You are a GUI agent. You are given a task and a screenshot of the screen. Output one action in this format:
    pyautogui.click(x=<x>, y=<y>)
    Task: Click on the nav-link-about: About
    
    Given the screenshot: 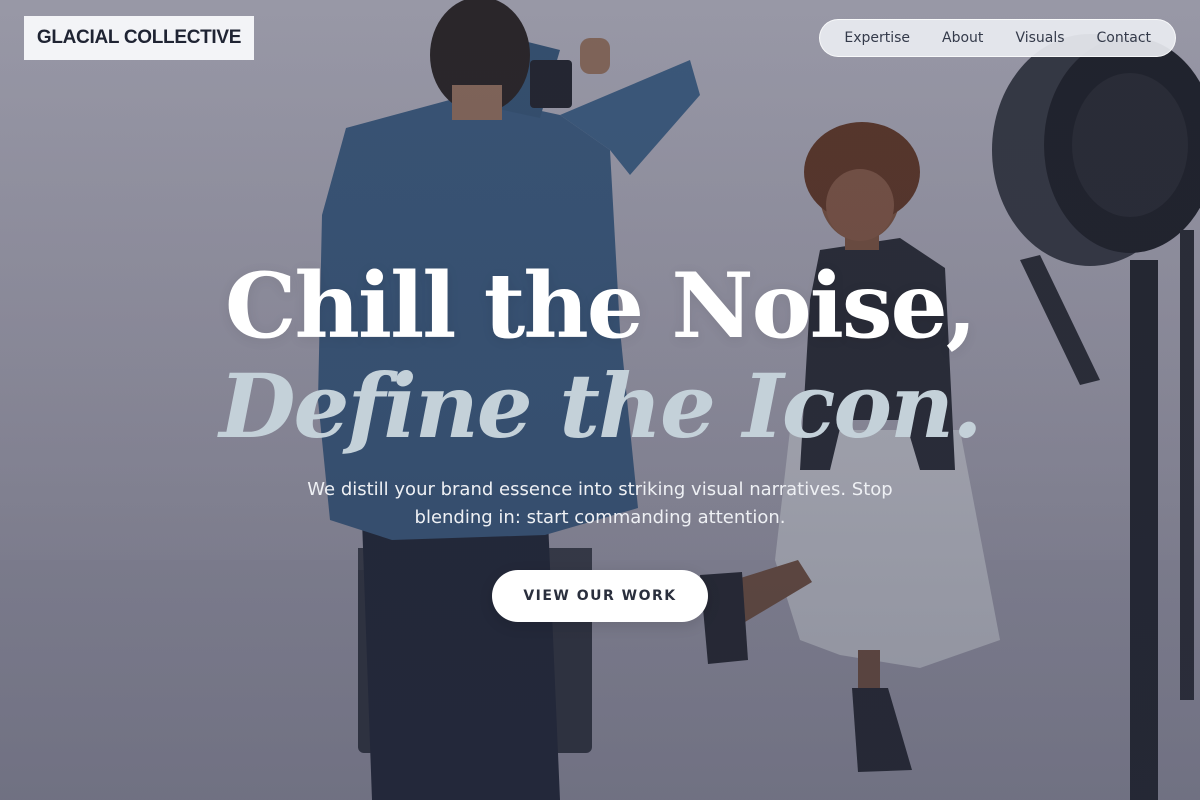 What is the action you would take?
    pyautogui.click(x=962, y=38)
    